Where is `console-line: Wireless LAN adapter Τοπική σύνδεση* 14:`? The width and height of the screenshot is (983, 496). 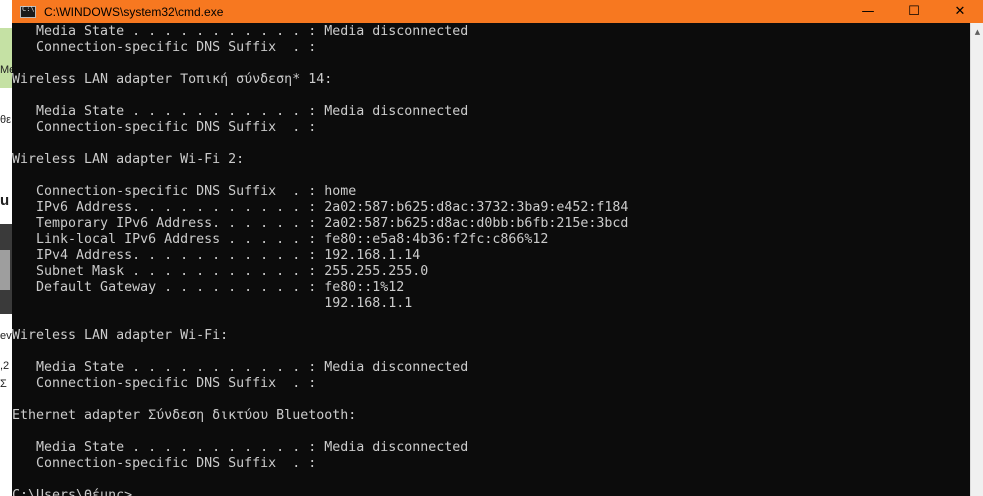 console-line: Wireless LAN adapter Τοπική σύνδεση* 14: is located at coordinates (172, 79).